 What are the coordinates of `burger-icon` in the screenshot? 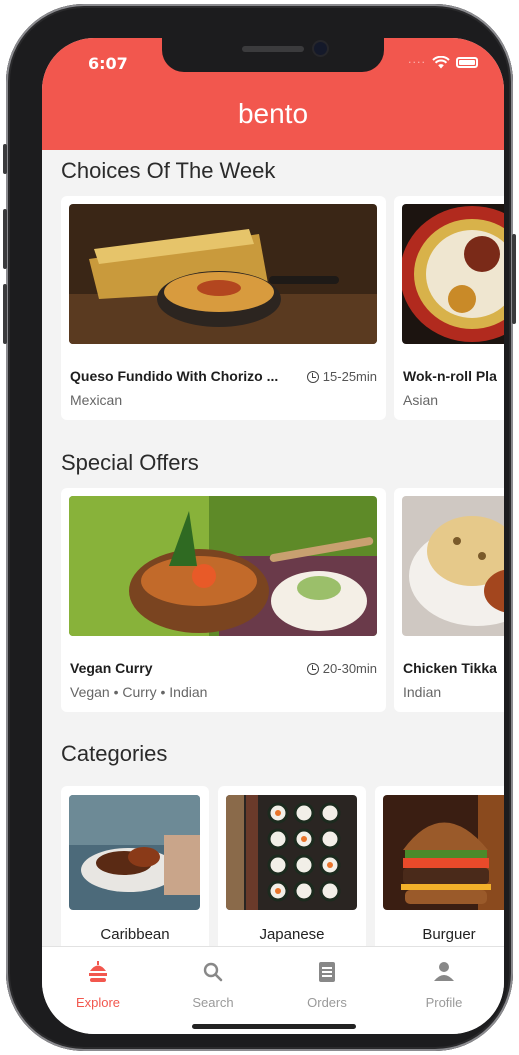 It's located at (98, 971).